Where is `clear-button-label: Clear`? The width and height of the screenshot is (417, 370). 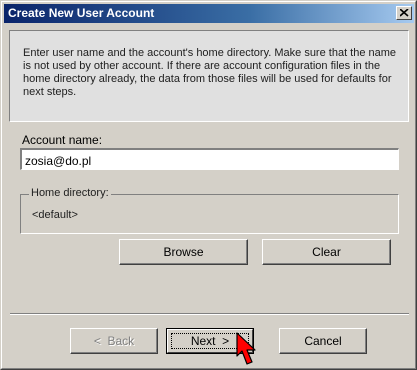
clear-button-label: Clear is located at coordinates (326, 252).